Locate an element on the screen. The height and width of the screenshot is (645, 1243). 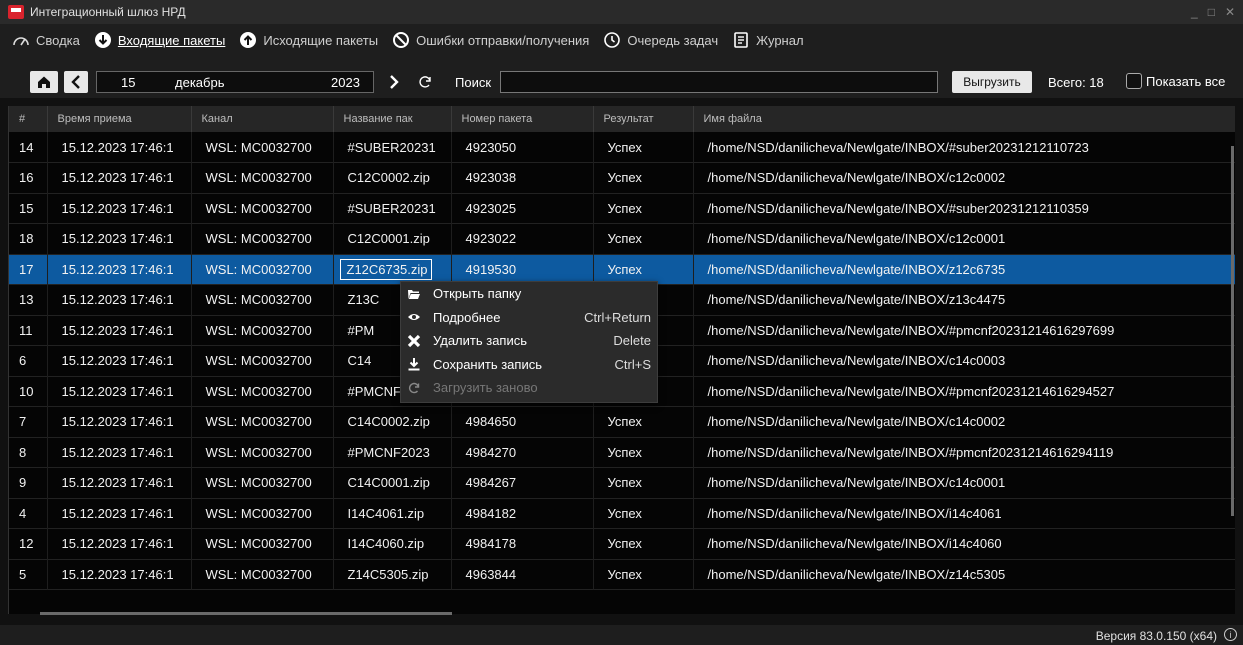
menu-item-open-folder: Открыть папку is located at coordinates (529, 294).